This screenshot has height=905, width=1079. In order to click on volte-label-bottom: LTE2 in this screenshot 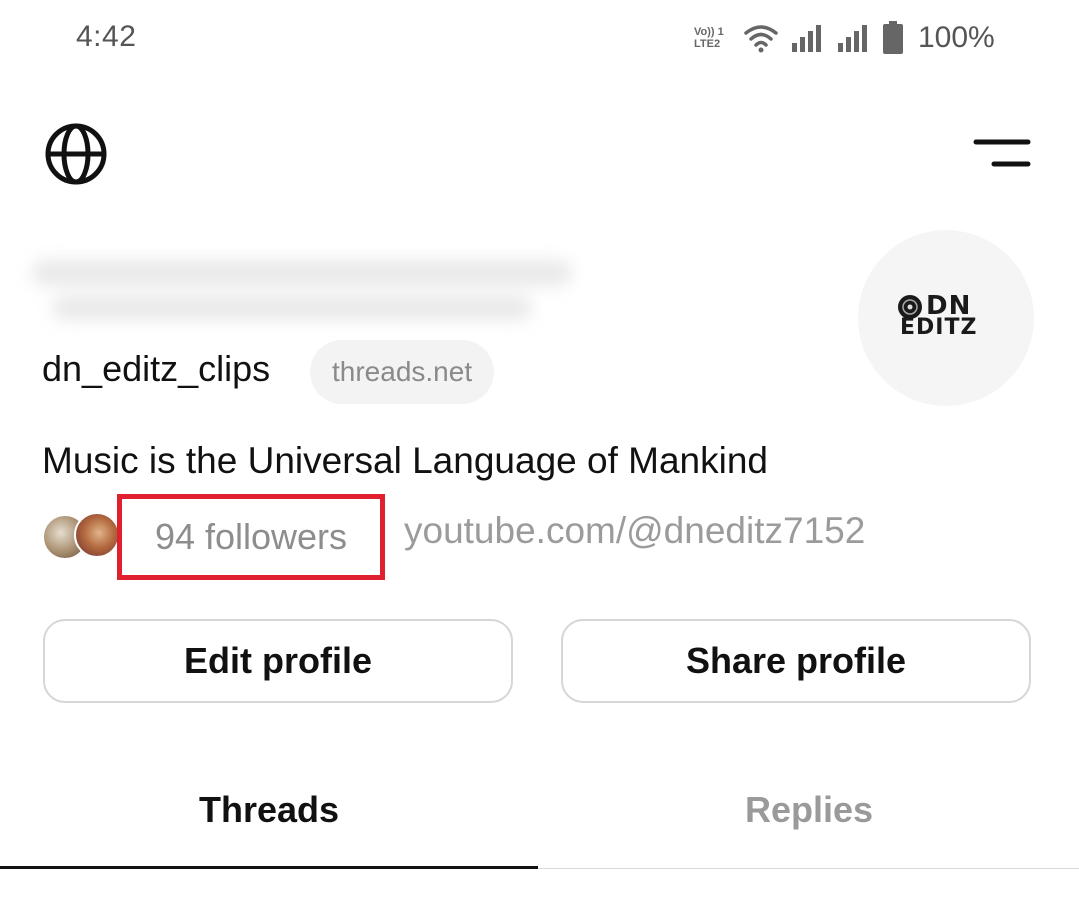, I will do `click(707, 44)`.